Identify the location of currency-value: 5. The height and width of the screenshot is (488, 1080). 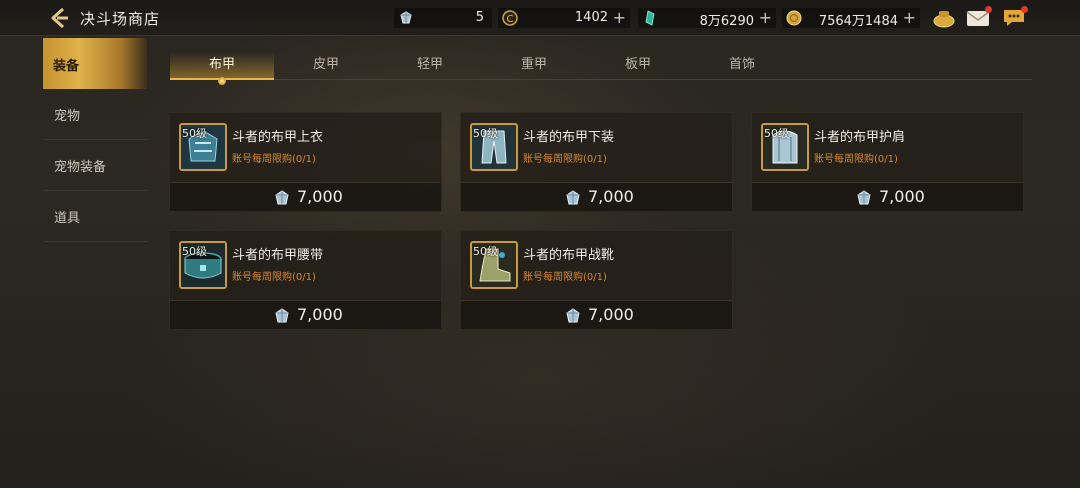
(479, 17).